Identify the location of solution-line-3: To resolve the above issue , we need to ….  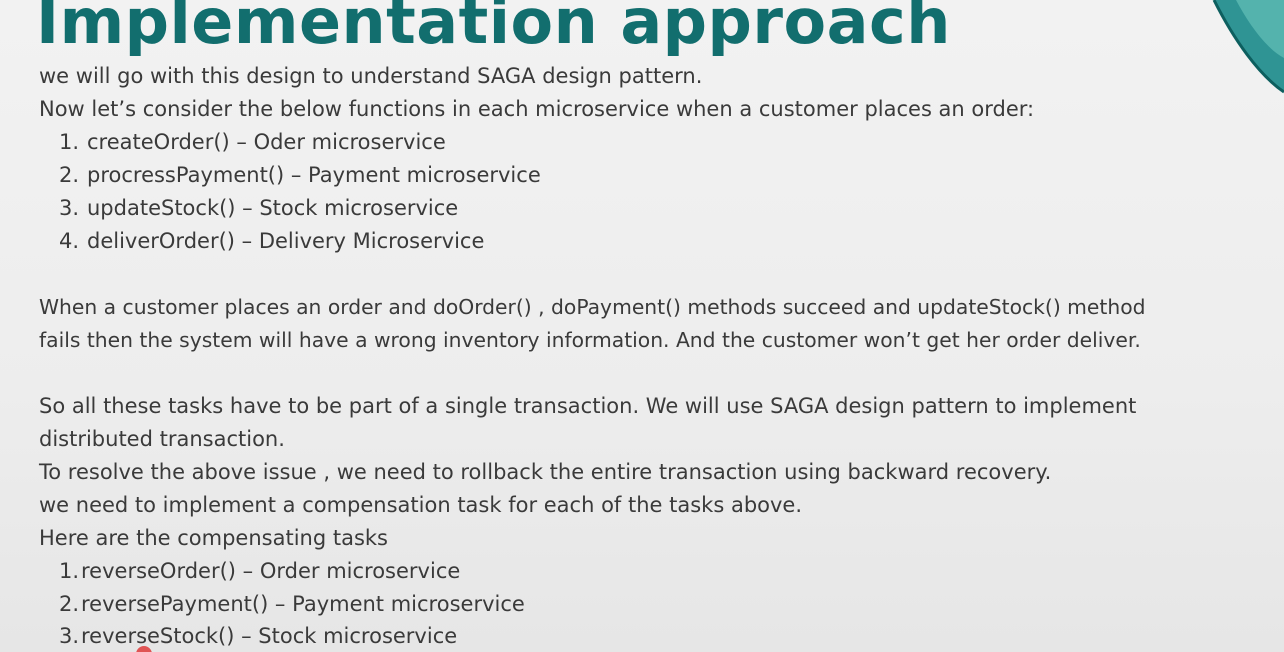
(545, 472).